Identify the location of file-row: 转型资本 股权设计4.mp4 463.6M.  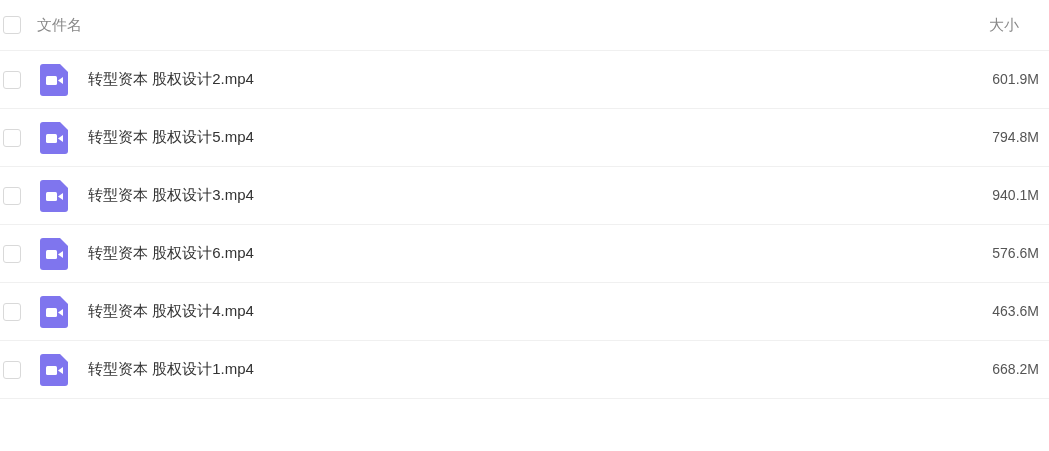
(524, 312).